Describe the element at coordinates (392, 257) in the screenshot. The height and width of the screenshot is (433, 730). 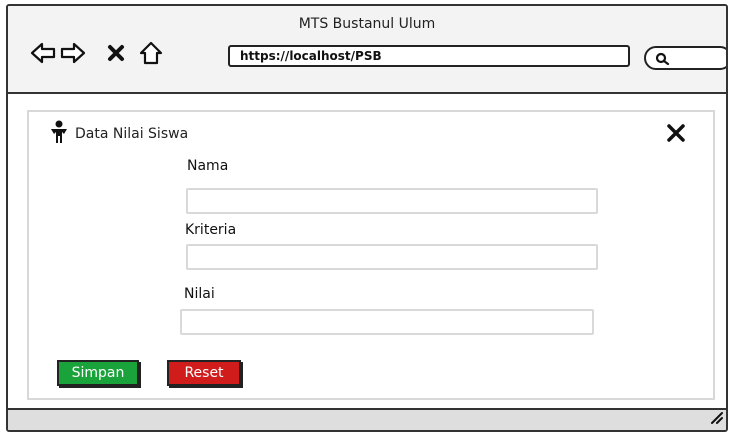
I see `kriteria-input` at that location.